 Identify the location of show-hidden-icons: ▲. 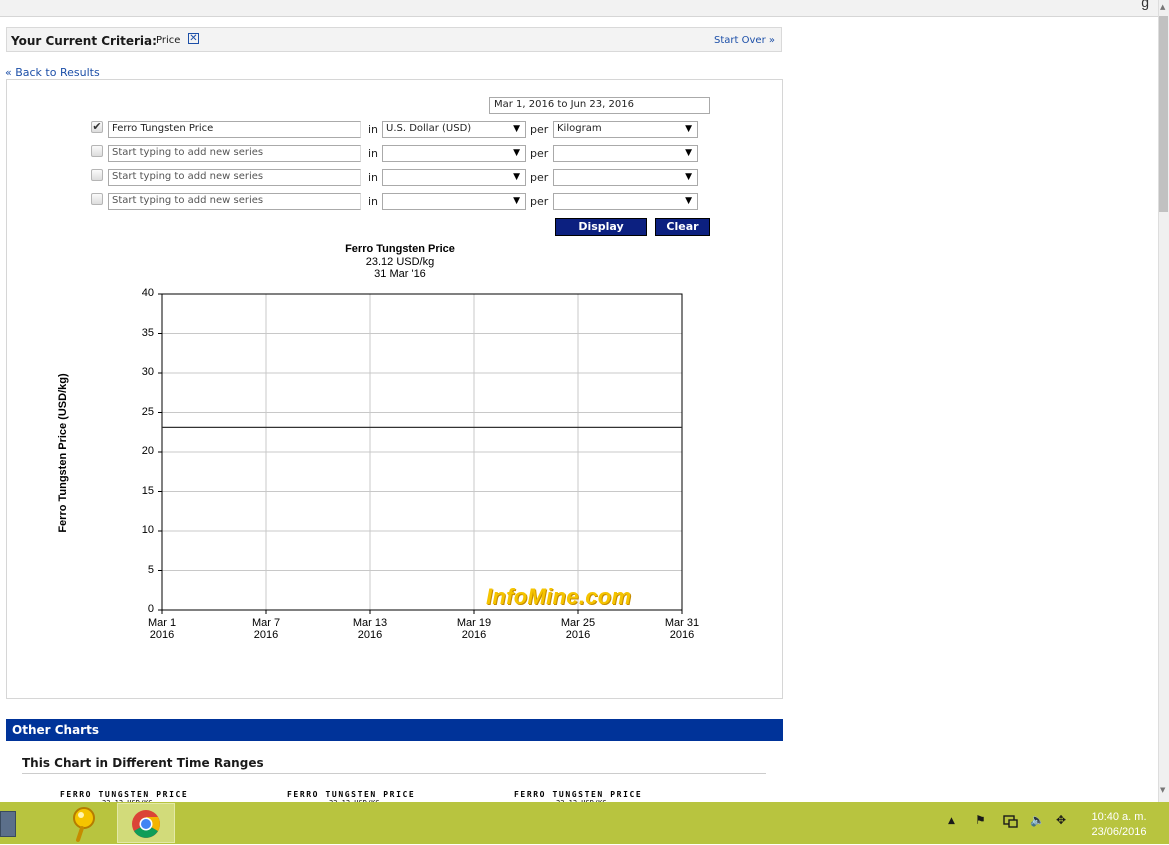
(951, 821).